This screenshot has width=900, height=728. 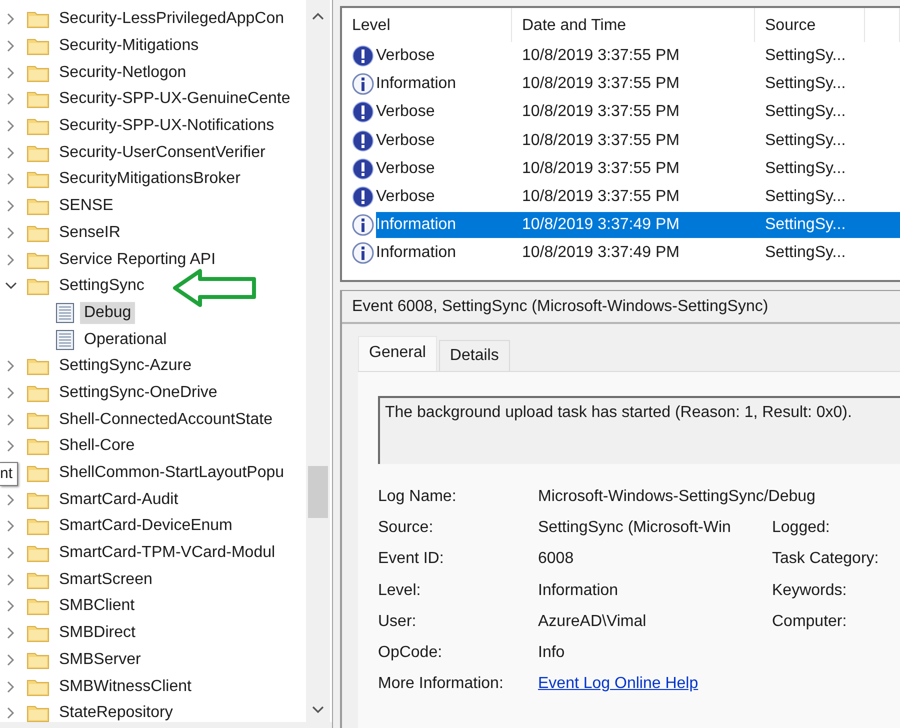 I want to click on tree-item: SENSE, so click(x=86, y=206).